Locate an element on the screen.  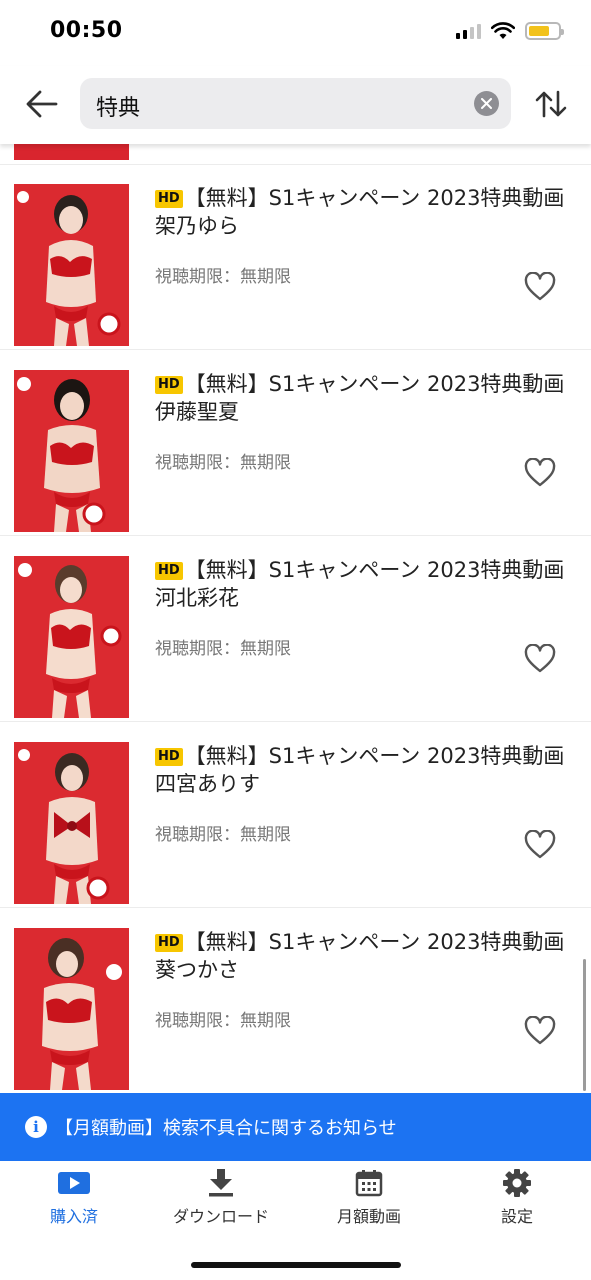
tab-purchased: 購入済 is located at coordinates (74, 1197).